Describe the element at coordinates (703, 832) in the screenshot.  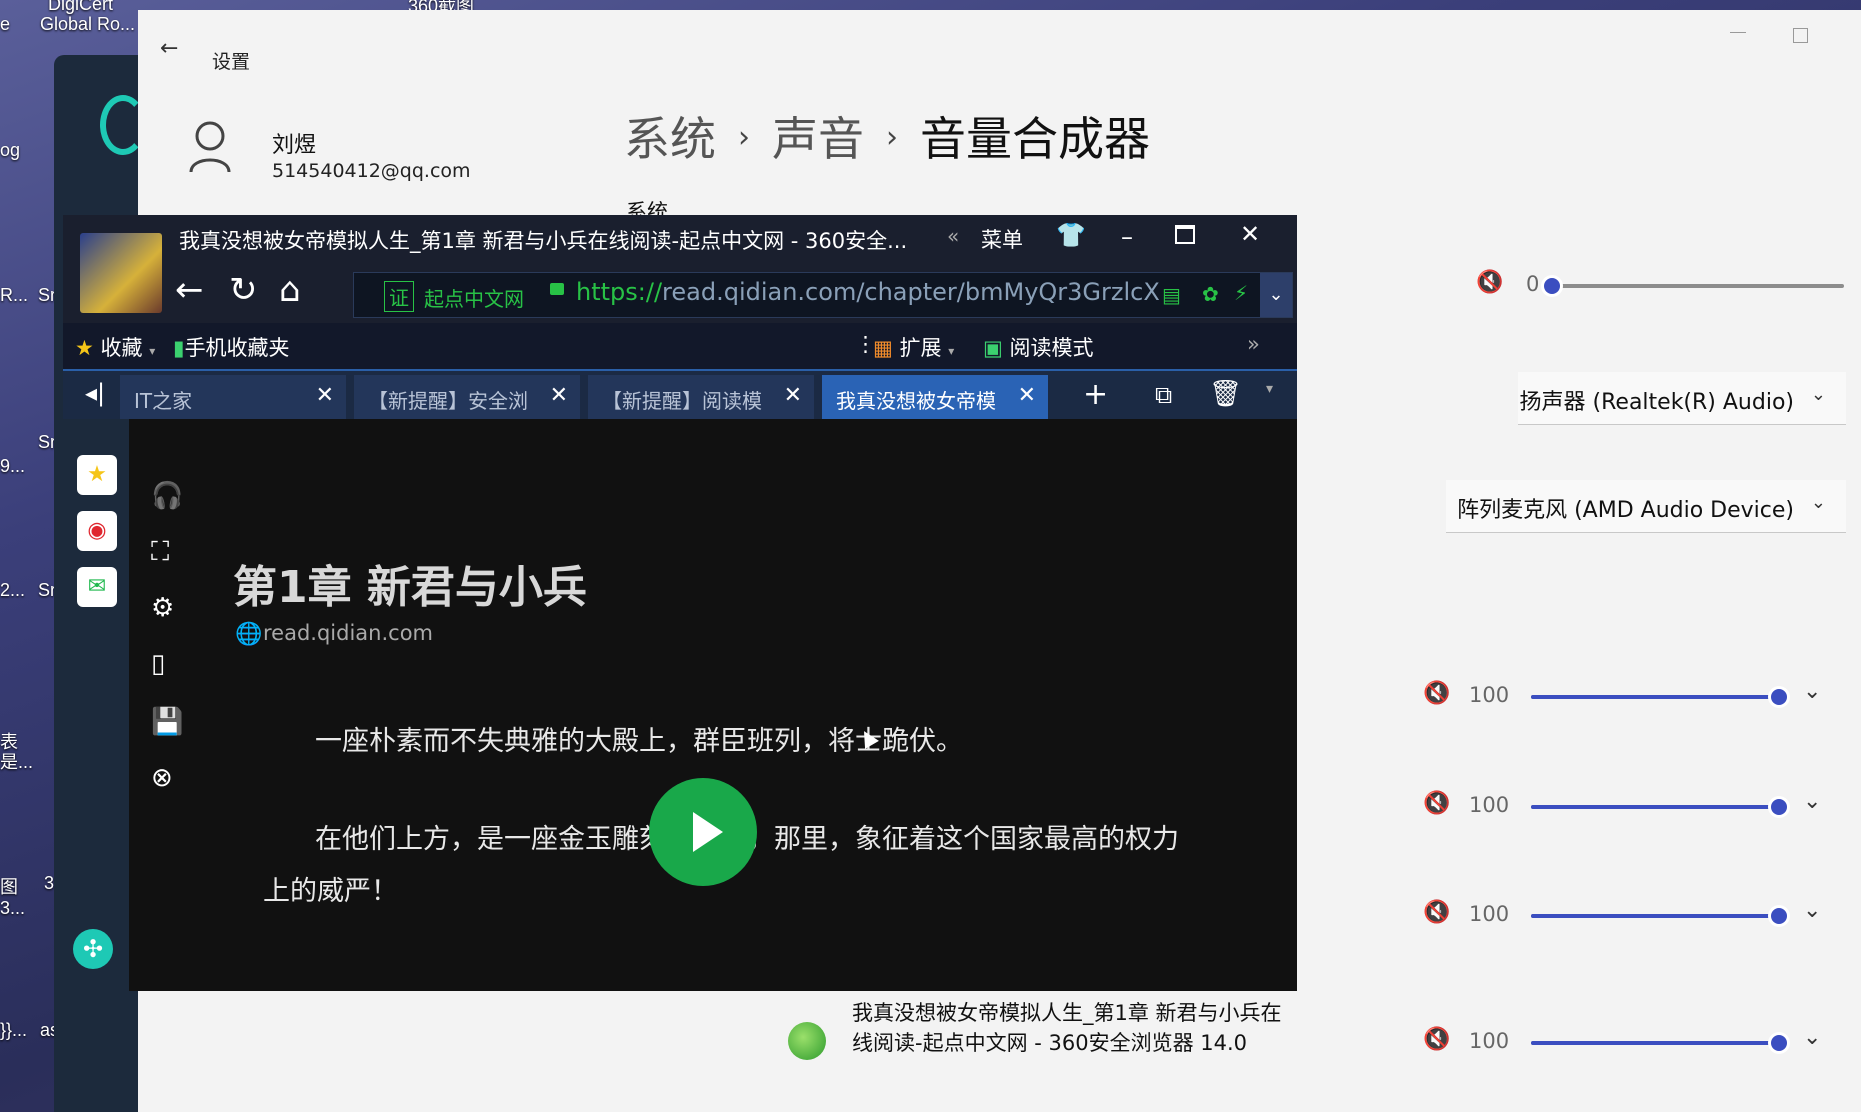
I see `play-button` at that location.